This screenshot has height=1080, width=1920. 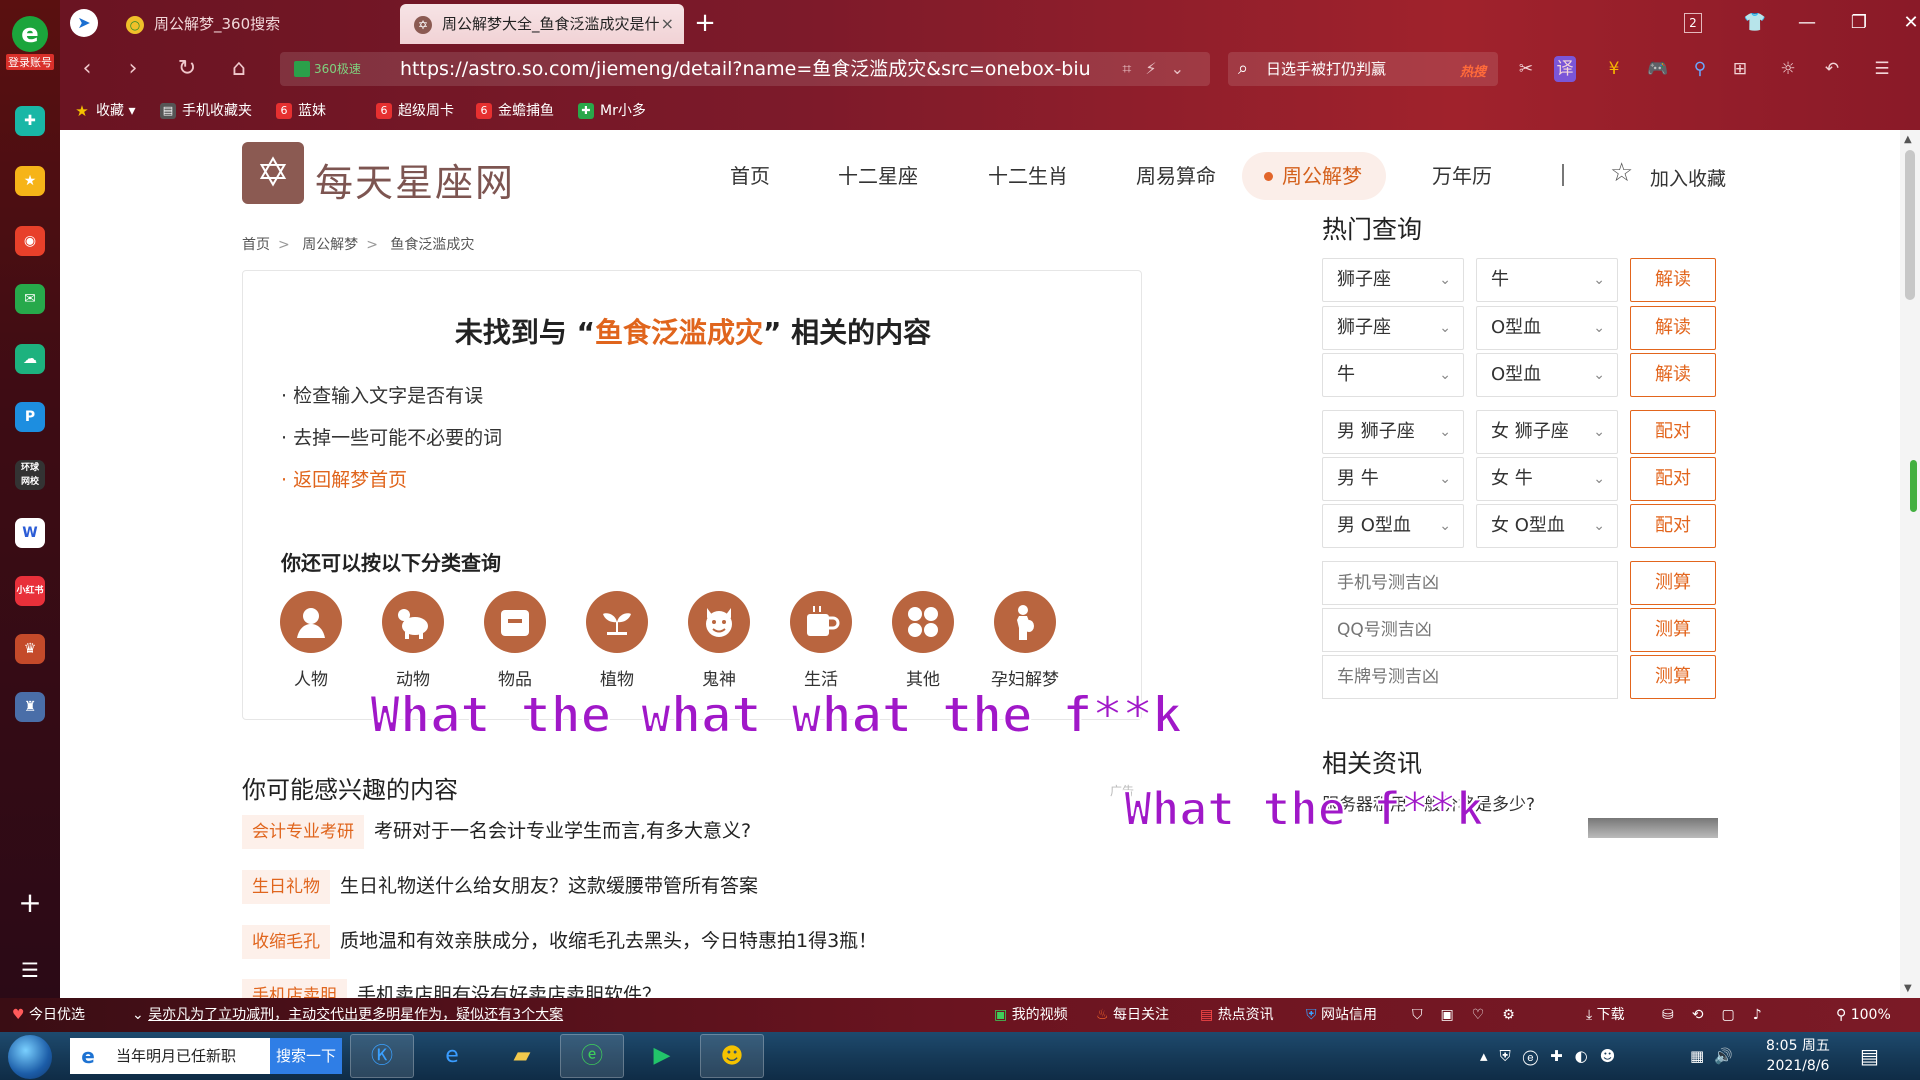 What do you see at coordinates (306, 1056) in the screenshot?
I see `taskbar-search-button: 搜索一下` at bounding box center [306, 1056].